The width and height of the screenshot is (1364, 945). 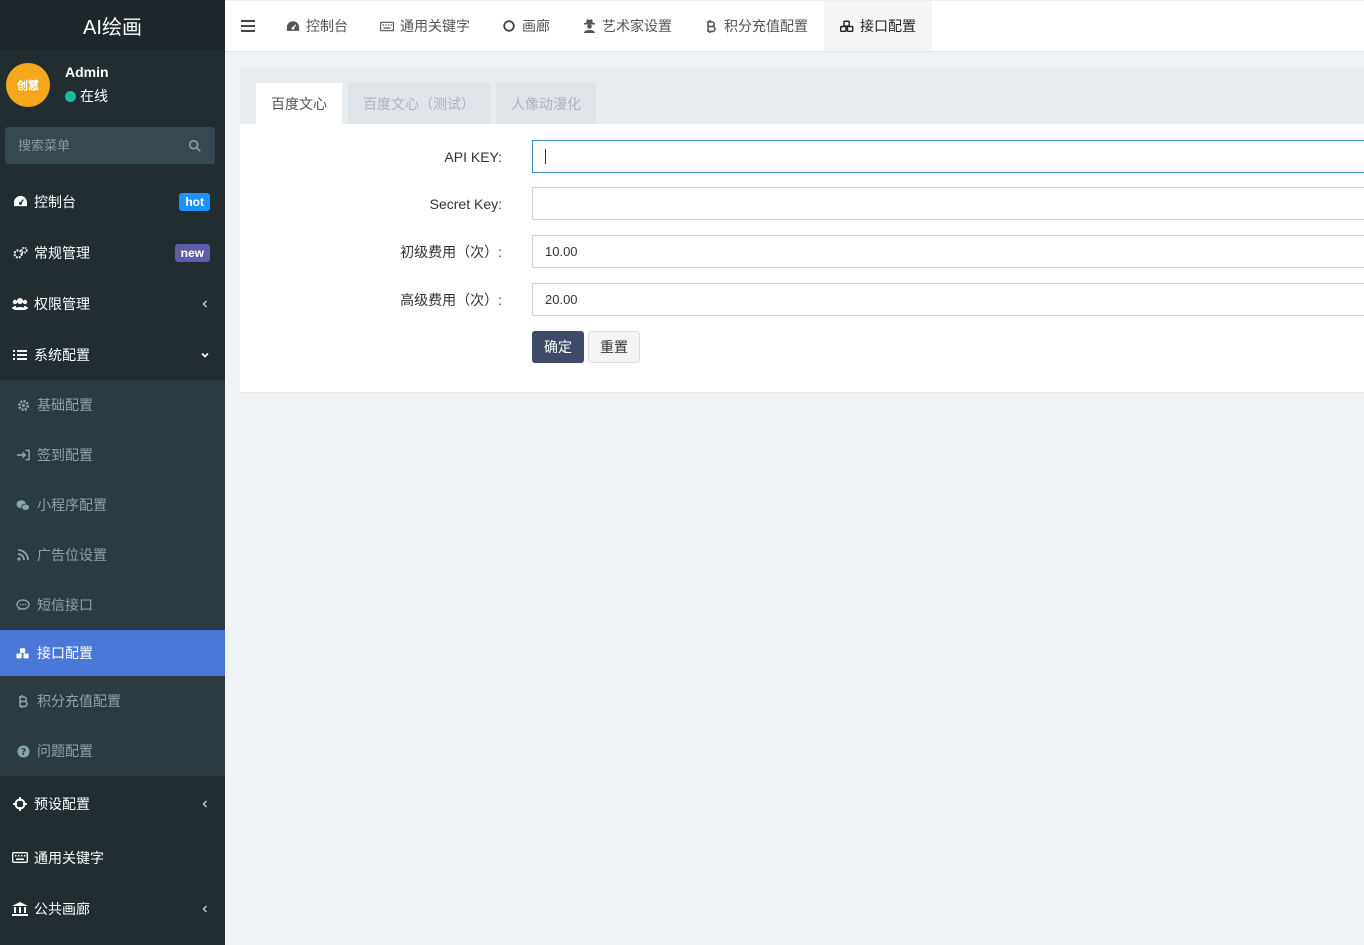 I want to click on new-badge: new, so click(x=192, y=252).